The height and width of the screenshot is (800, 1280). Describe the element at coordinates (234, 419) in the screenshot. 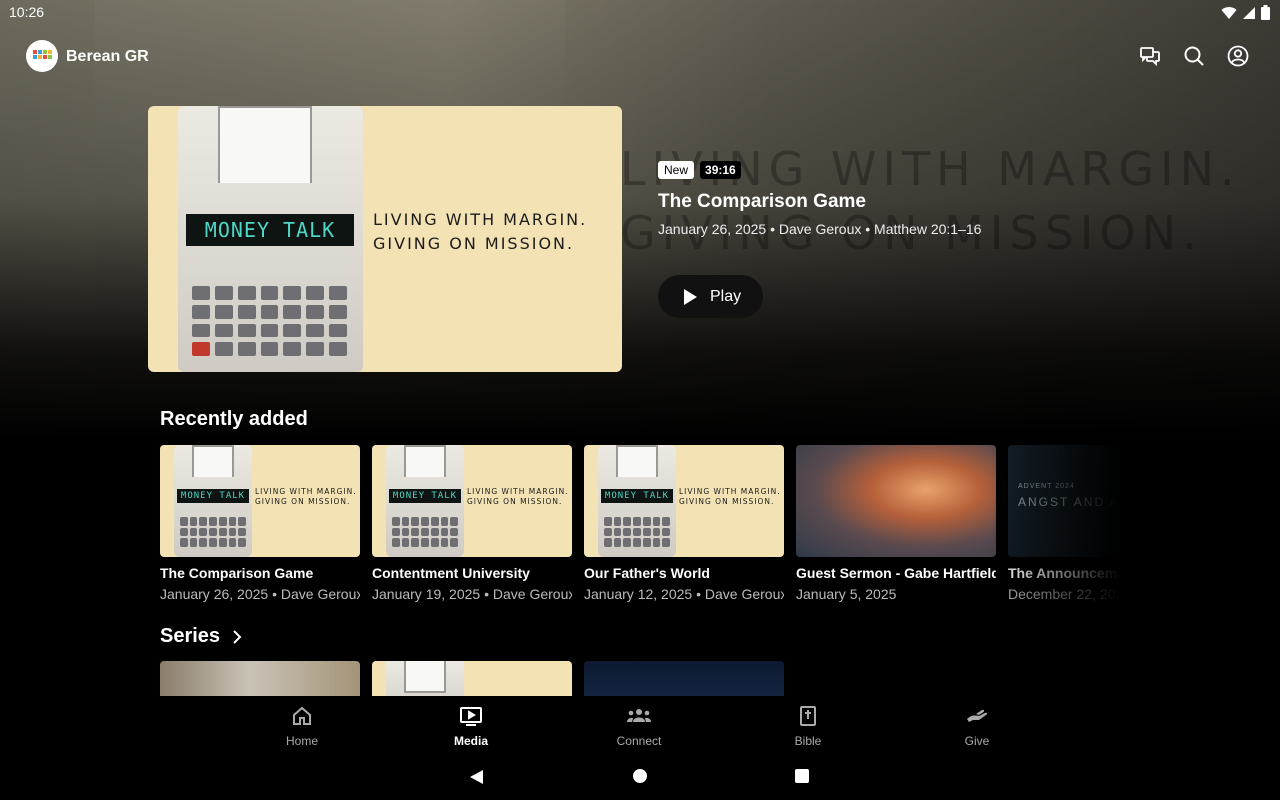

I see `recently-added-title: Recently added` at that location.